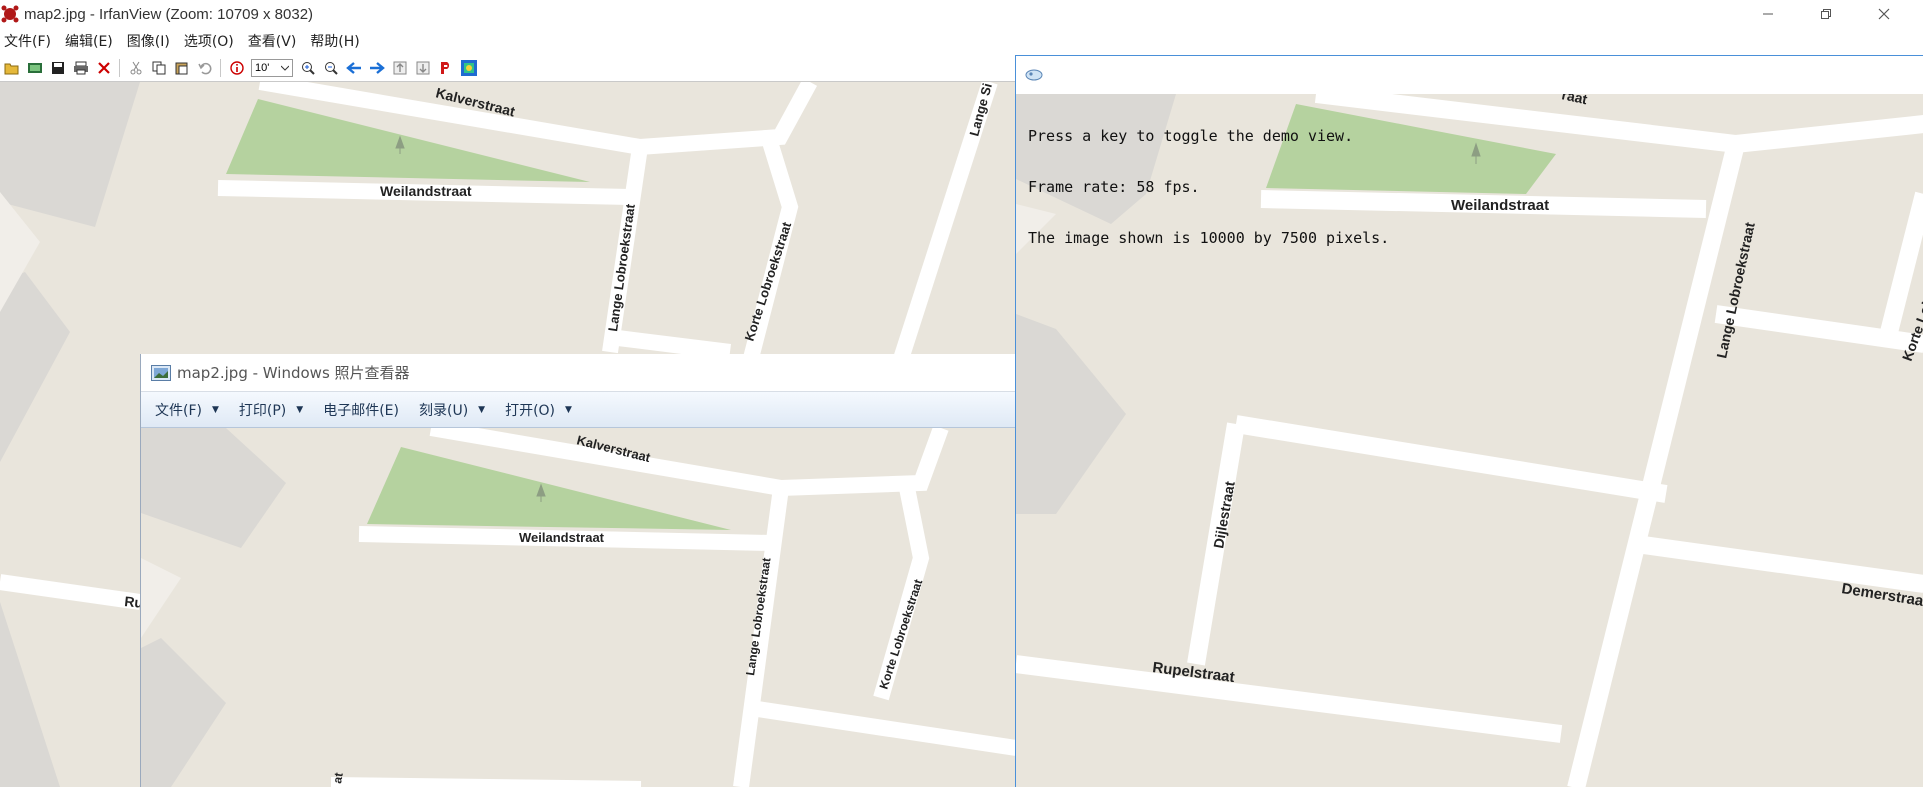 This screenshot has width=1923, height=787. Describe the element at coordinates (89, 41) in the screenshot. I see `menu-edit: 编辑(E)` at that location.